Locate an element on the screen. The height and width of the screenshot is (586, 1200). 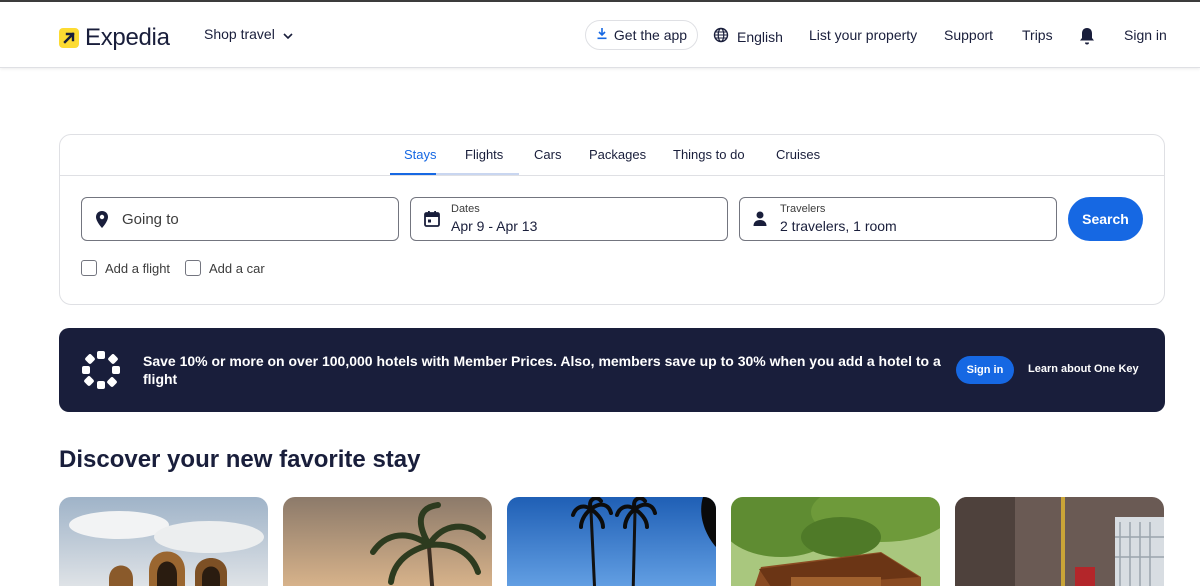
support-label: Support is located at coordinates (969, 35).